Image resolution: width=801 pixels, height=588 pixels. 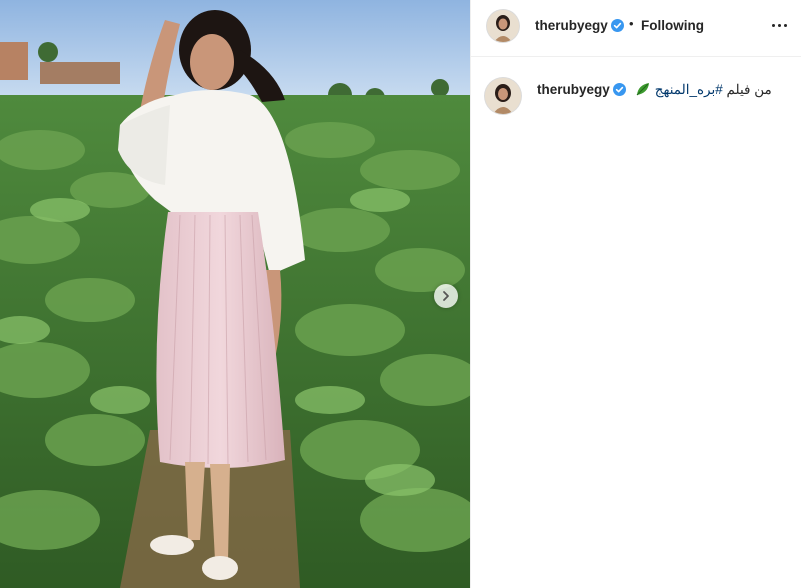 I want to click on post-header: therubyegy • Following, so click(x=636, y=28).